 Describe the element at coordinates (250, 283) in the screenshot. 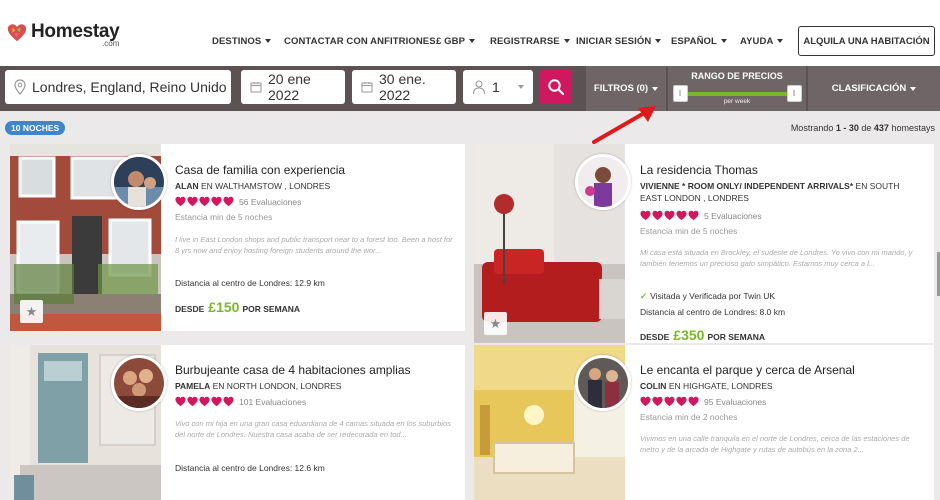

I see `distance-to-center: Distancia al centro de Londres: 12.9 km` at that location.